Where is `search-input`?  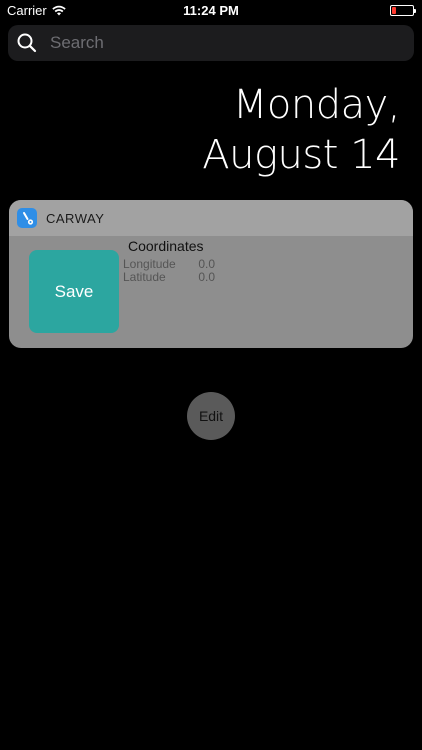
search-input is located at coordinates (220, 43).